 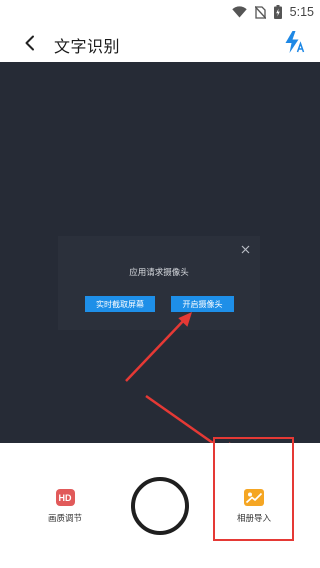 I want to click on status-bar: 5:15, so click(x=160, y=12).